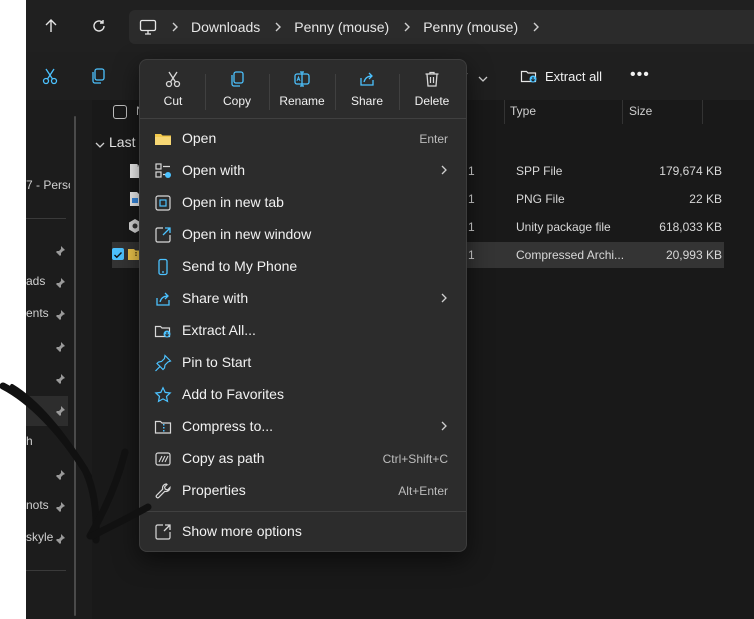 The width and height of the screenshot is (754, 619). What do you see at coordinates (523, 111) in the screenshot?
I see `column-header-type: Type` at bounding box center [523, 111].